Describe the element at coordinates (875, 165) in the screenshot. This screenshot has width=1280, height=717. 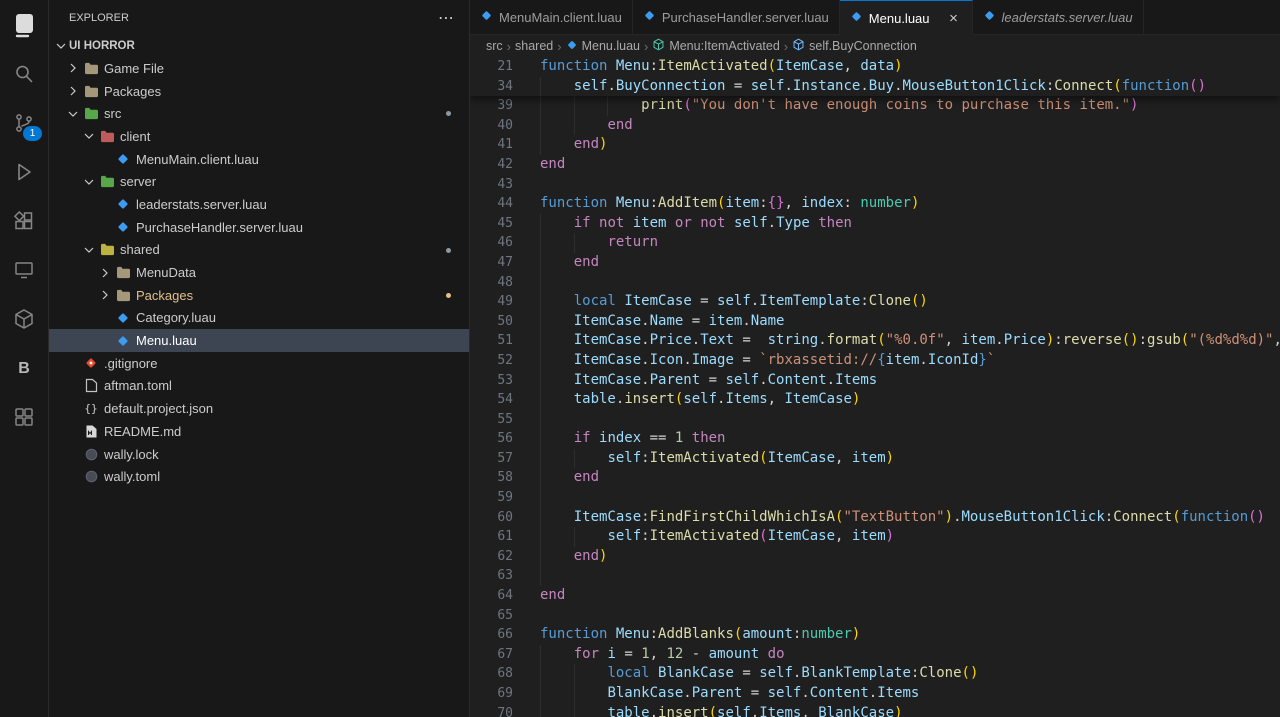
I see `code-line-42: 42 end` at that location.